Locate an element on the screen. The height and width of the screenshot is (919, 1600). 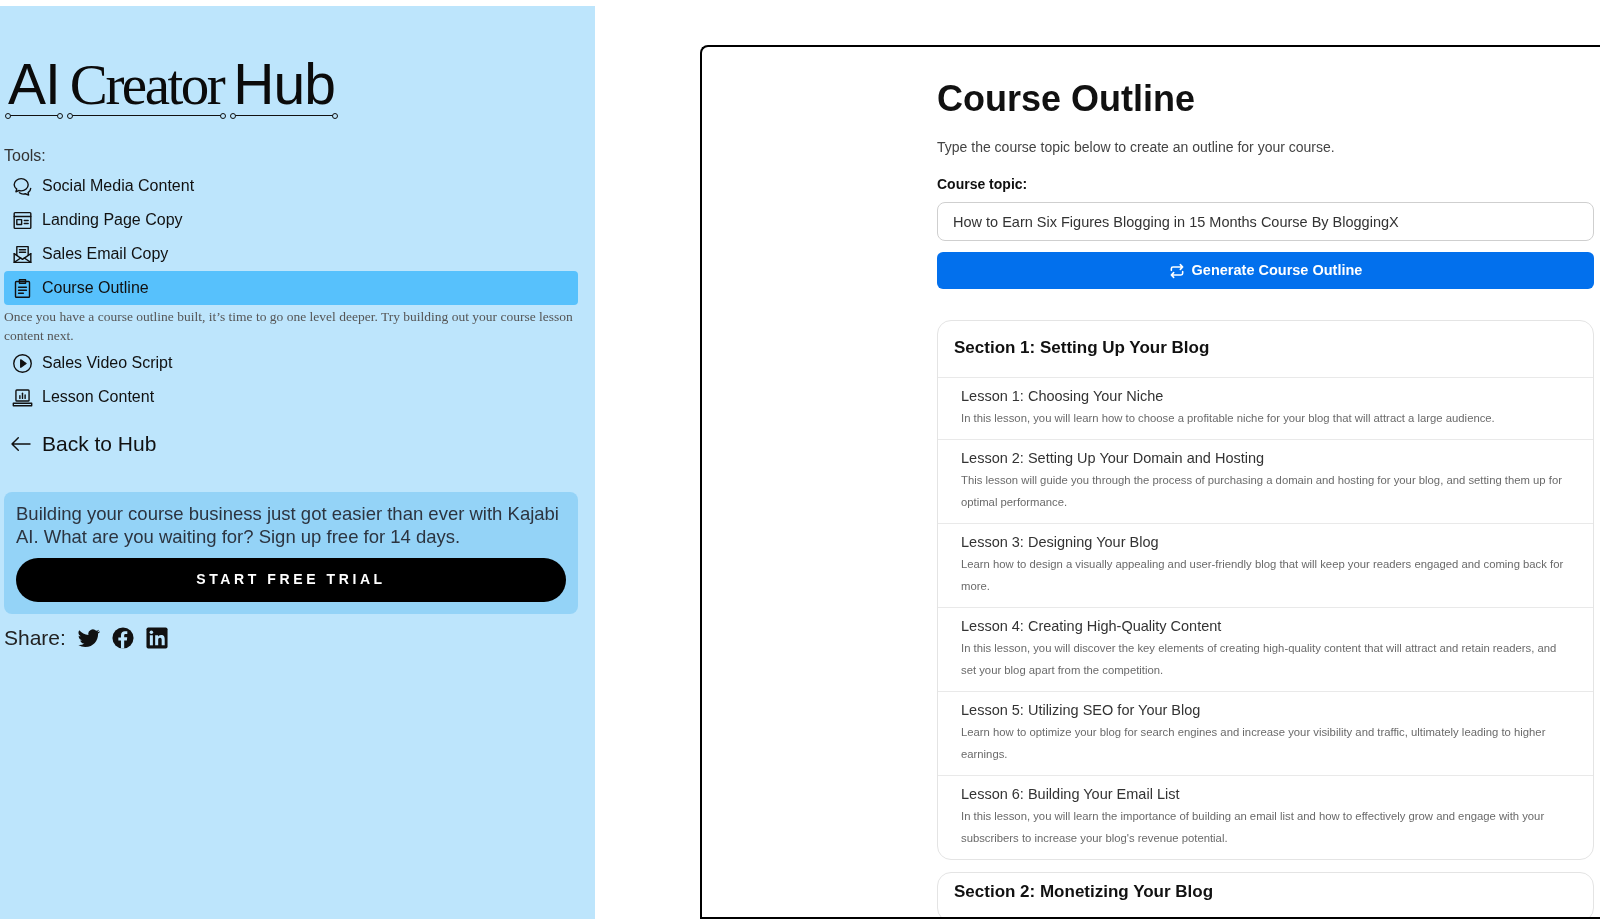
clipboard-icon is located at coordinates (22, 288).